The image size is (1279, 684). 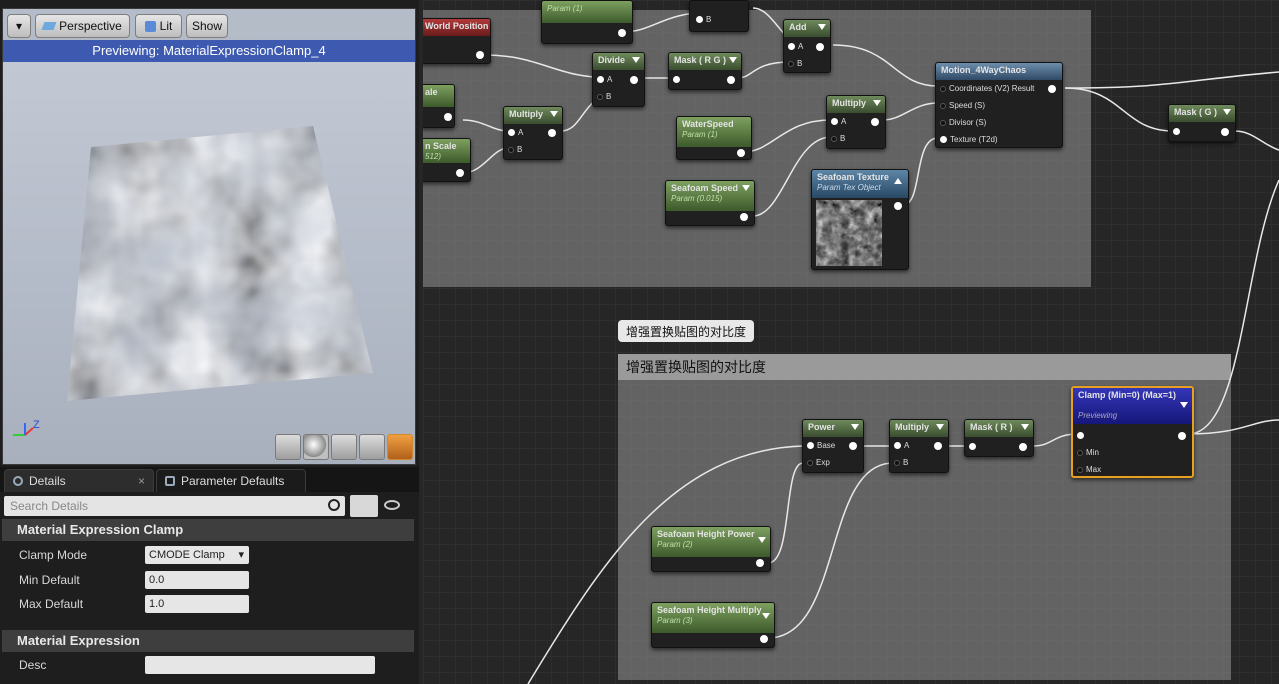 I want to click on close-icon: ×, so click(x=141, y=481).